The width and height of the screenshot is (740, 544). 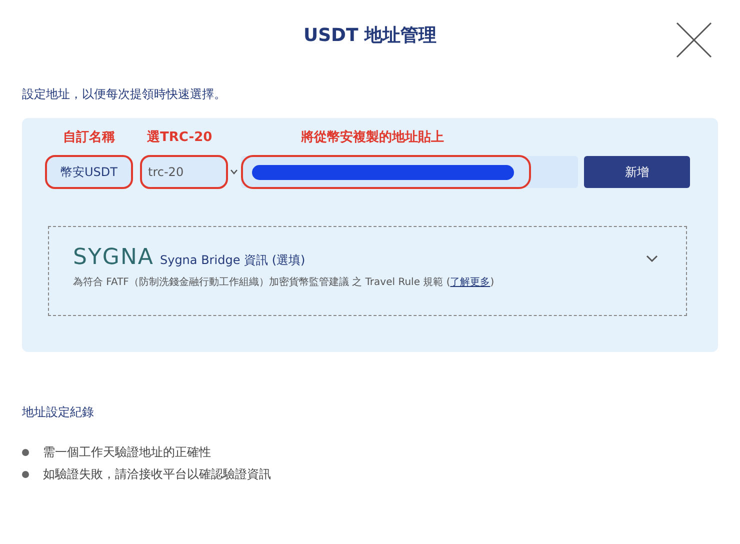 What do you see at coordinates (89, 137) in the screenshot?
I see `annotation-label: 自訂名稱` at bounding box center [89, 137].